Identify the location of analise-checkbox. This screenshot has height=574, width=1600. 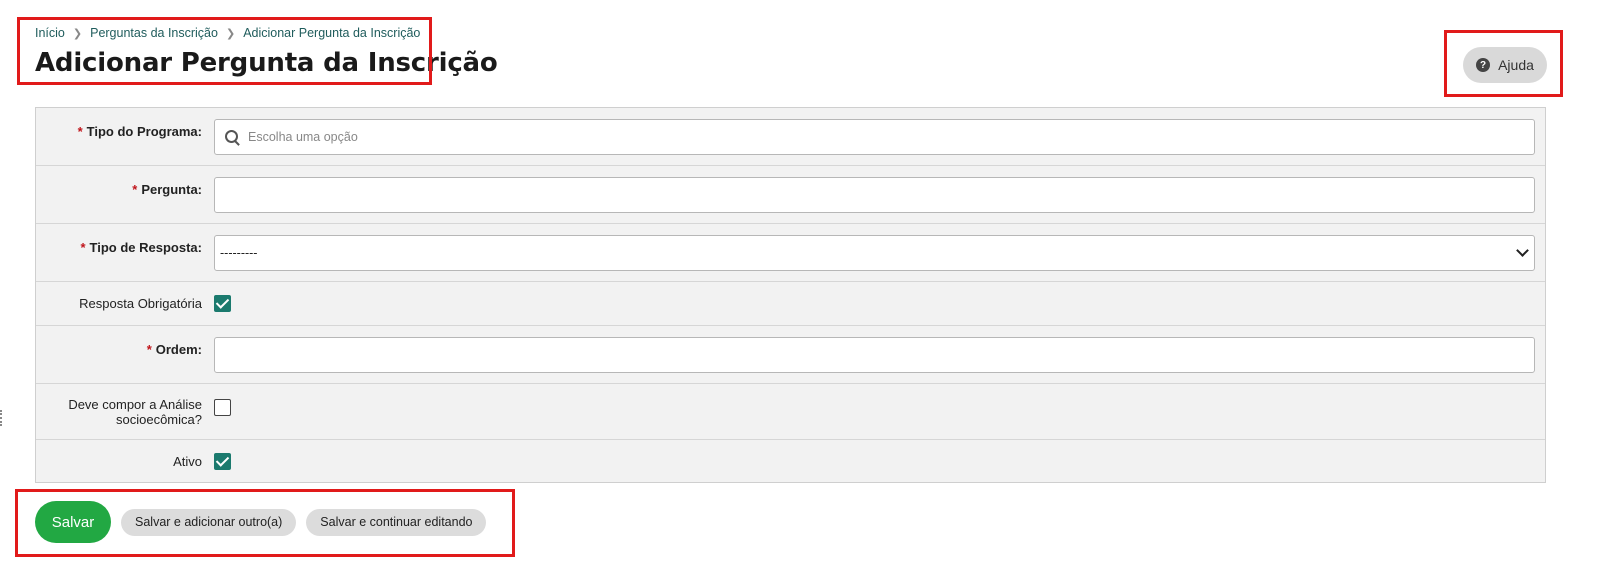
(222, 407).